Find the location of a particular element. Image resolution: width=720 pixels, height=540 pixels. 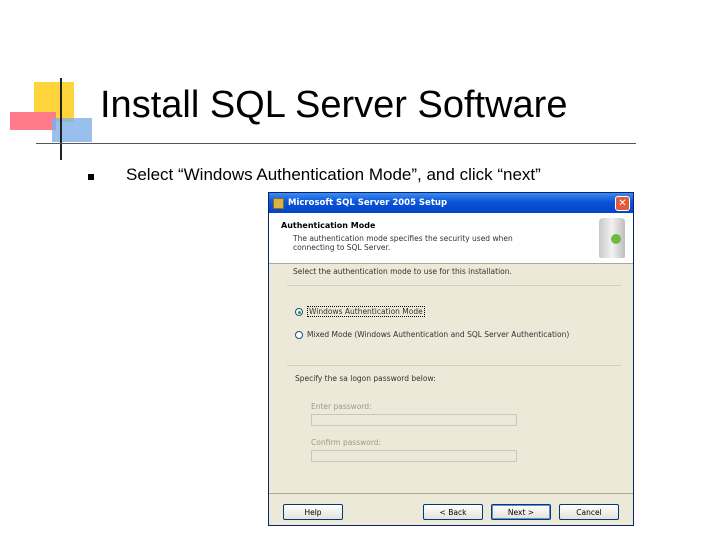

setup-graphic-icon is located at coordinates (612, 238).